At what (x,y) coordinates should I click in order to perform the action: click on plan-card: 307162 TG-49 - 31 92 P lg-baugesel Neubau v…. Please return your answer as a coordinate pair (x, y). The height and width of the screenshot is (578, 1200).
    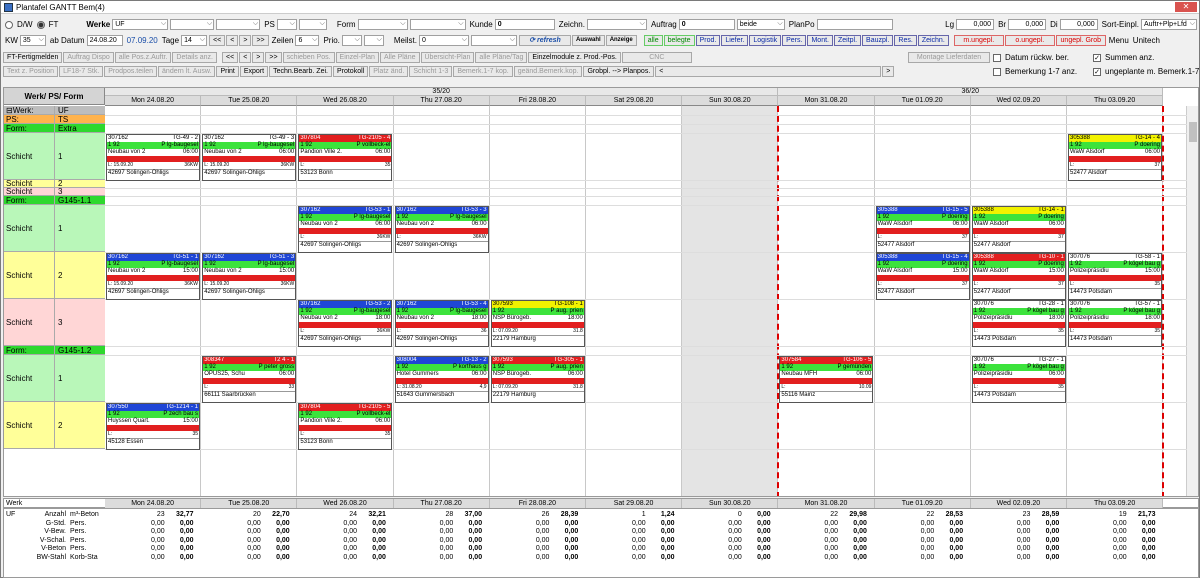
    Looking at the image, I should click on (249, 157).